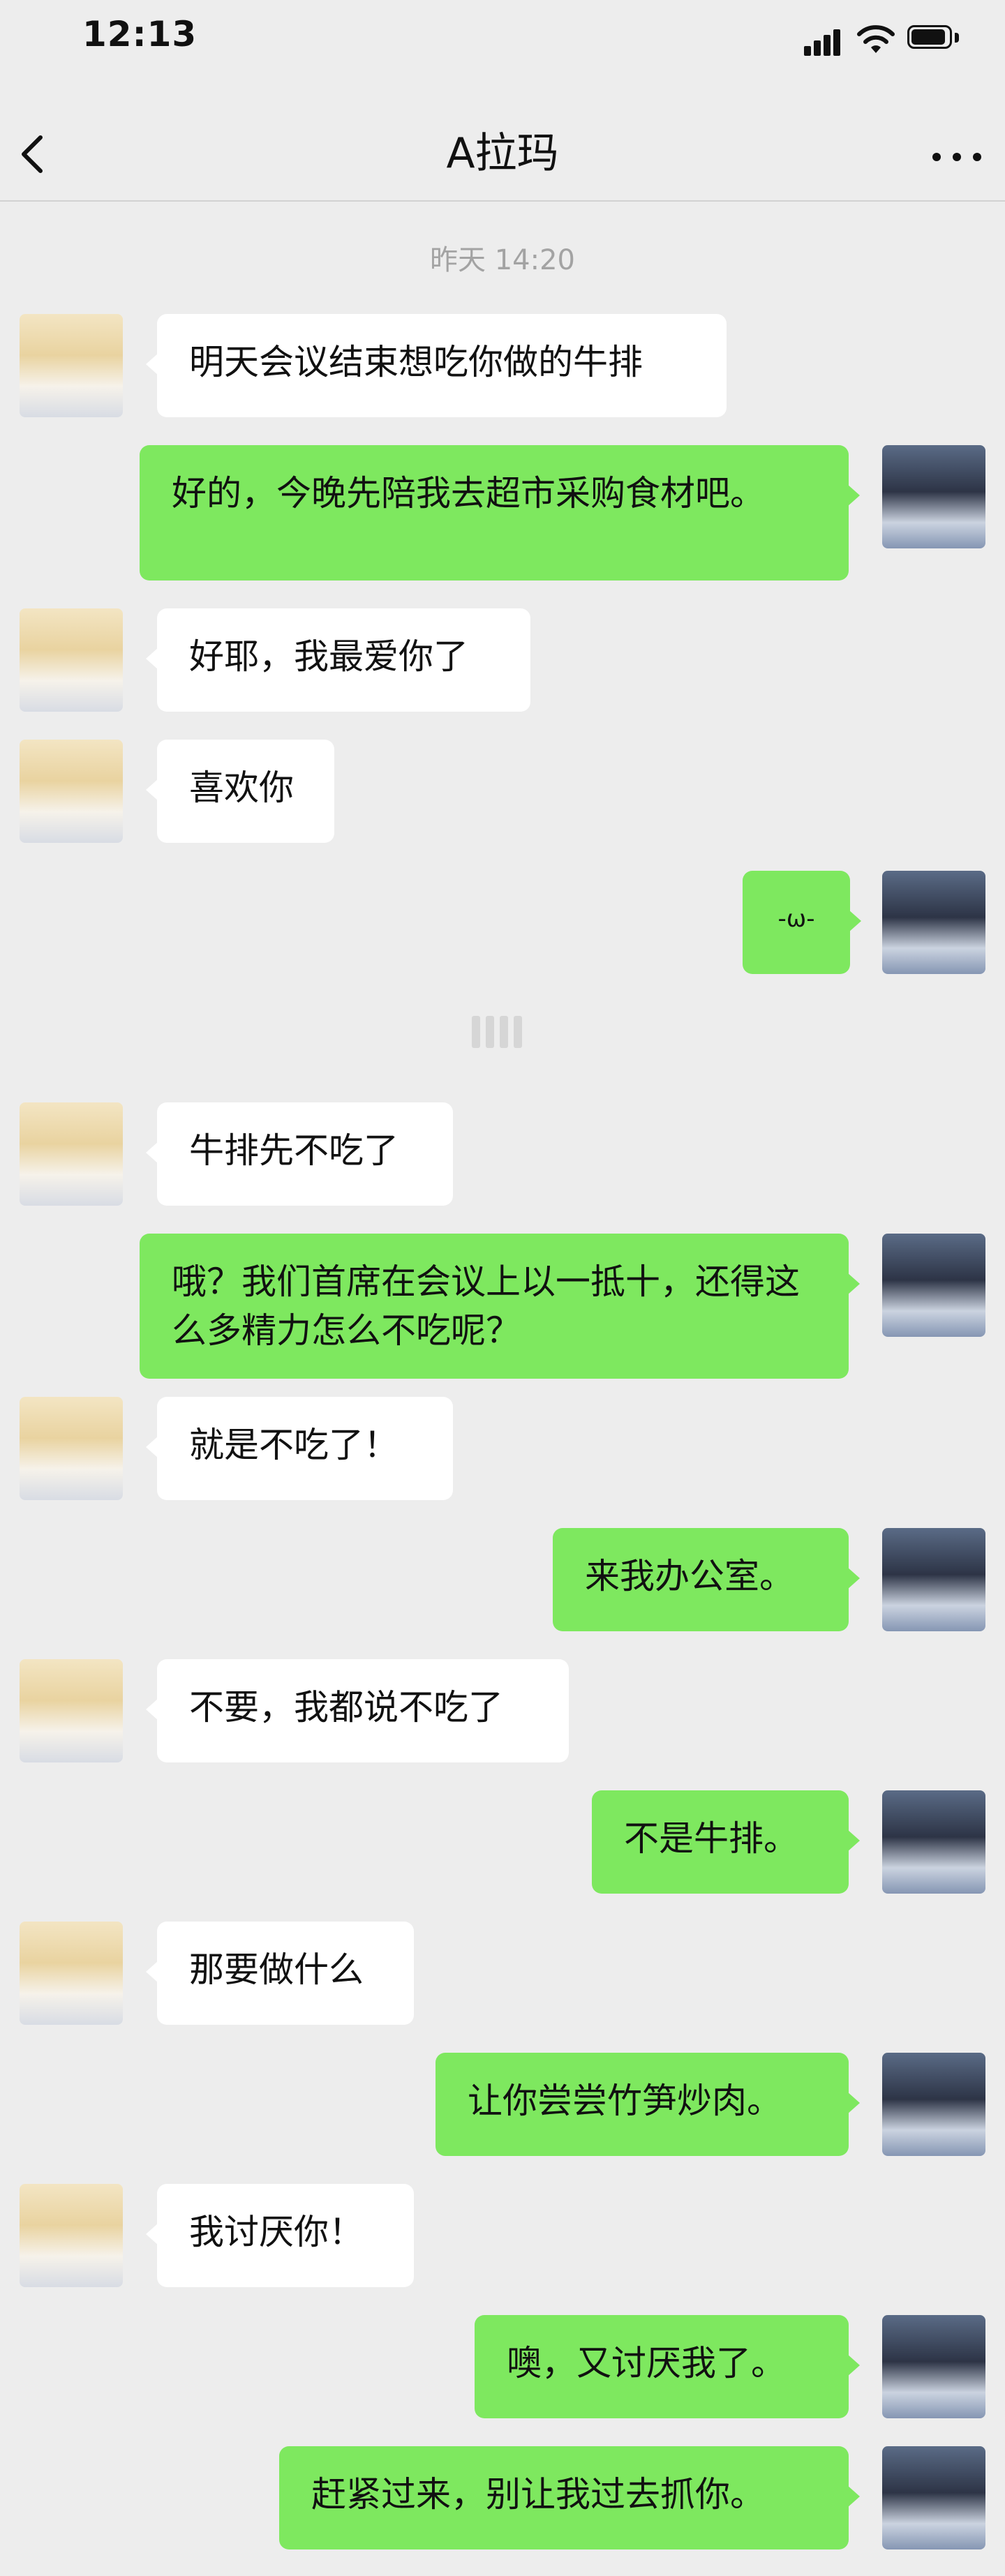 The width and height of the screenshot is (1005, 2576). Describe the element at coordinates (706, 1579) in the screenshot. I see `sent-message-bubble: 来我办公室。` at that location.